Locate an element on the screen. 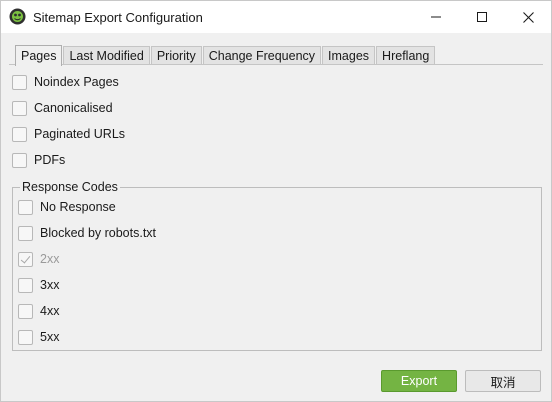 This screenshot has height=402, width=552. option-no-response: No Response is located at coordinates (67, 207).